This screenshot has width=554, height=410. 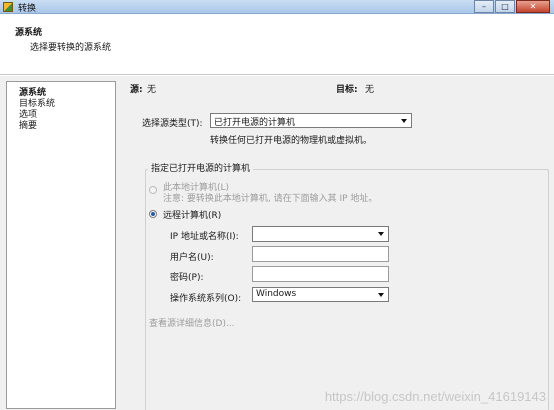 What do you see at coordinates (32, 93) in the screenshot?
I see `sidebar-item-source-system: 源系统` at bounding box center [32, 93].